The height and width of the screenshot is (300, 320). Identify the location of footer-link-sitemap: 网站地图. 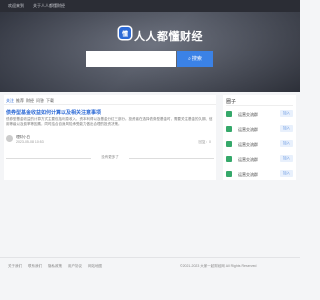
(95, 266).